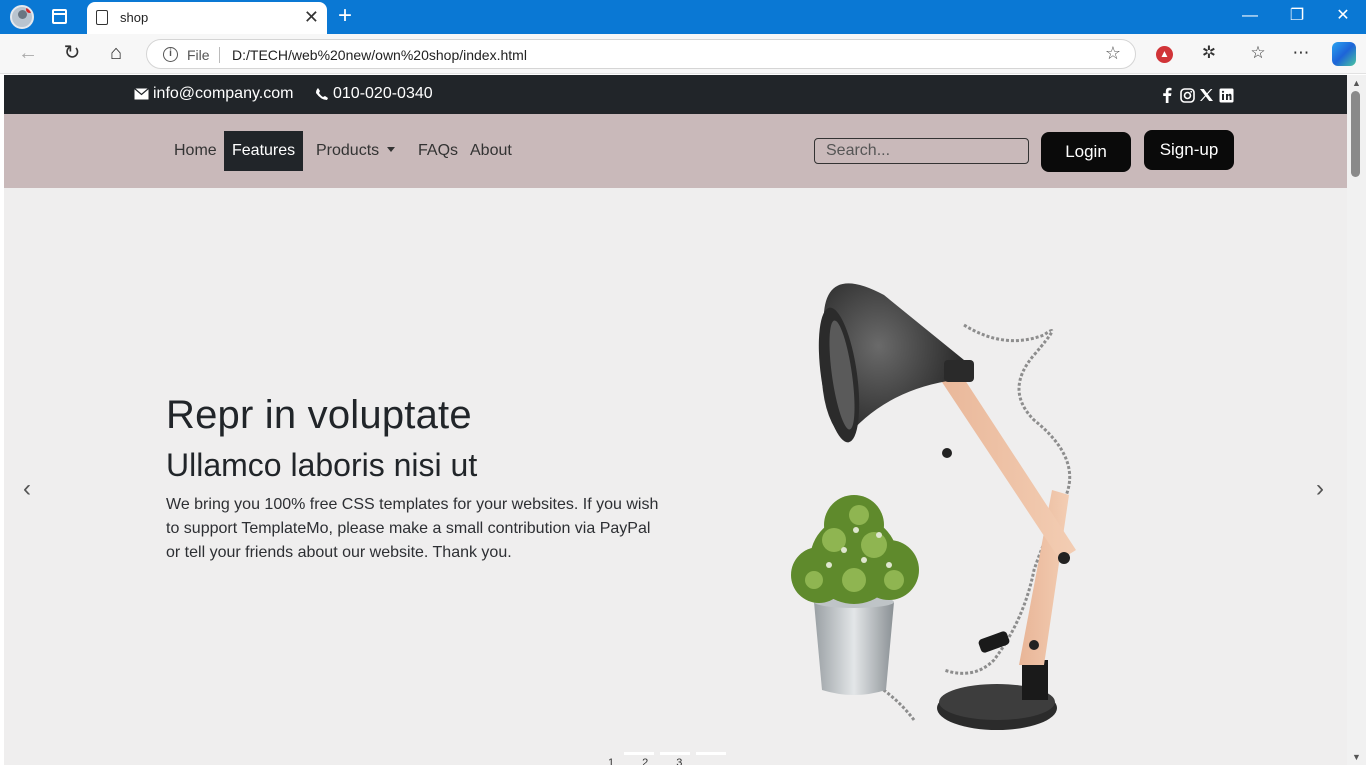  I want to click on search-input, so click(921, 151).